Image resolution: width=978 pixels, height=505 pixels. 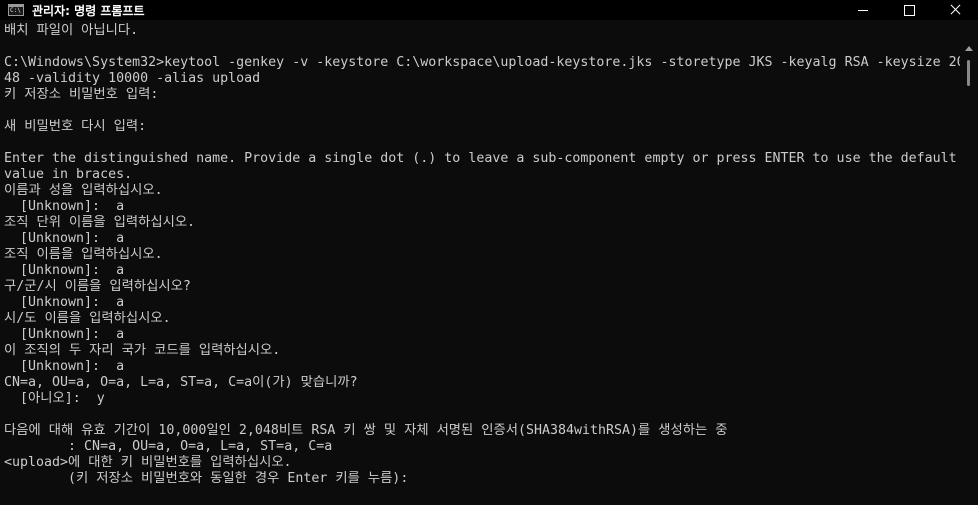 I want to click on console-line: 48 -validity 10000 -alias upload, so click(x=132, y=78).